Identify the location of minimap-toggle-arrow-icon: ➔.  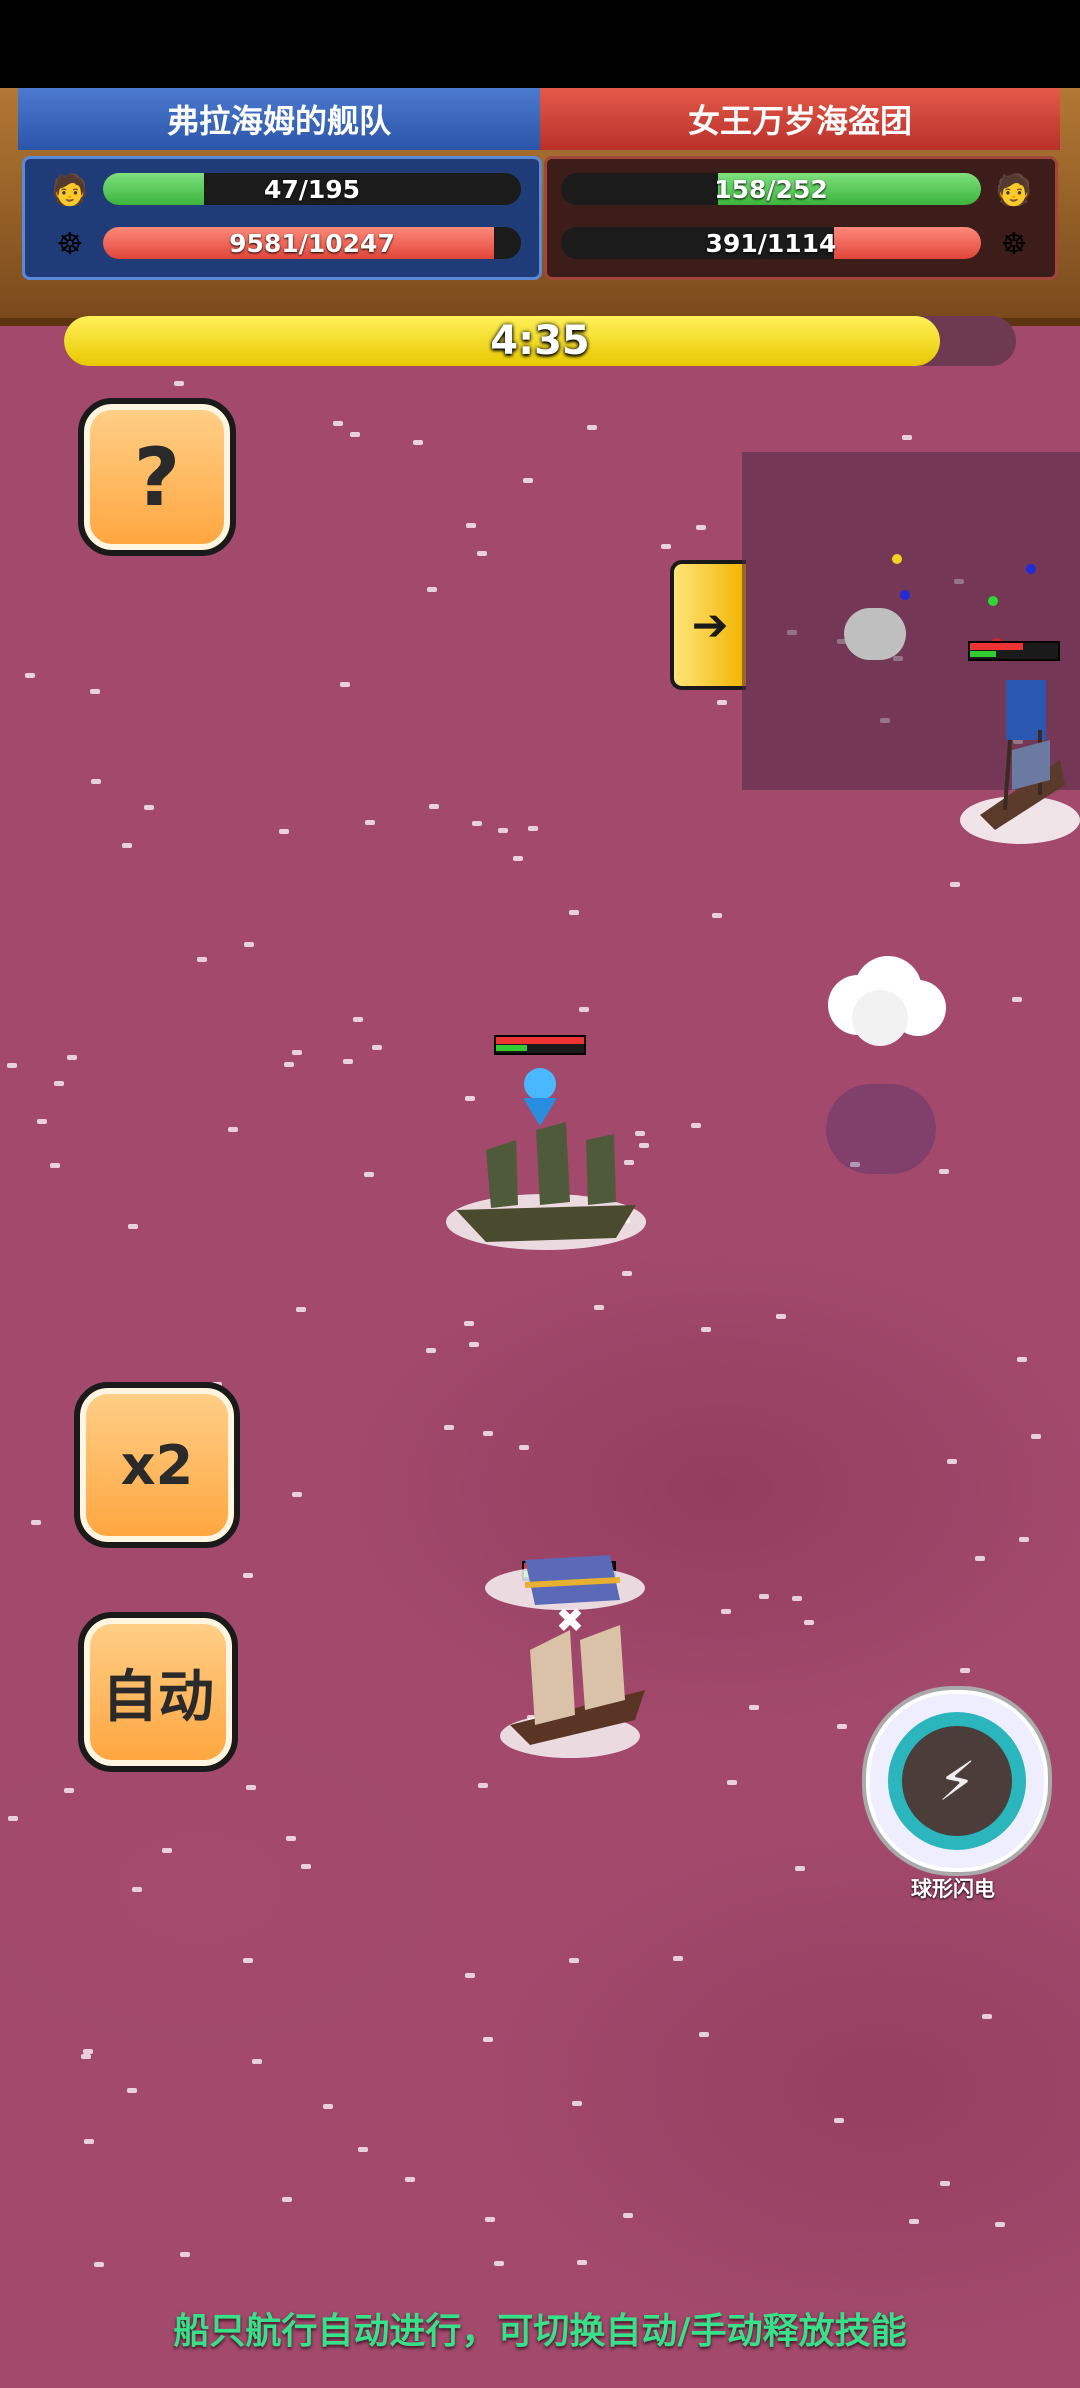
(708, 625).